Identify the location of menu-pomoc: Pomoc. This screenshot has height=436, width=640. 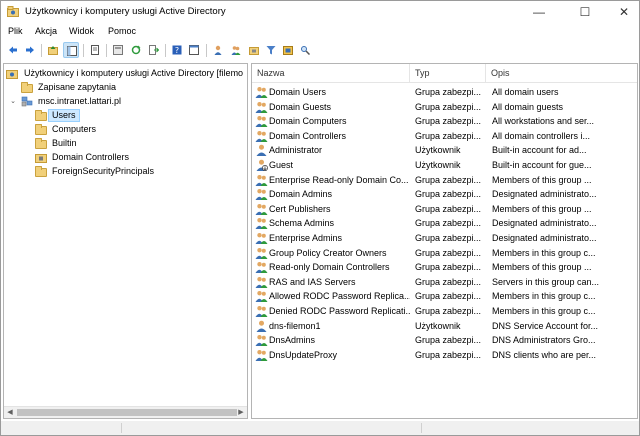
(122, 31).